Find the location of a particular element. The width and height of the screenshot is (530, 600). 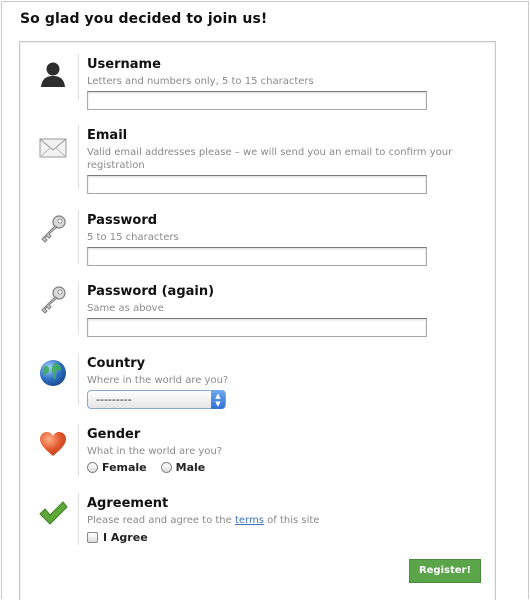

password-field-group: Password 5 to 15 characters is located at coordinates (287, 239).